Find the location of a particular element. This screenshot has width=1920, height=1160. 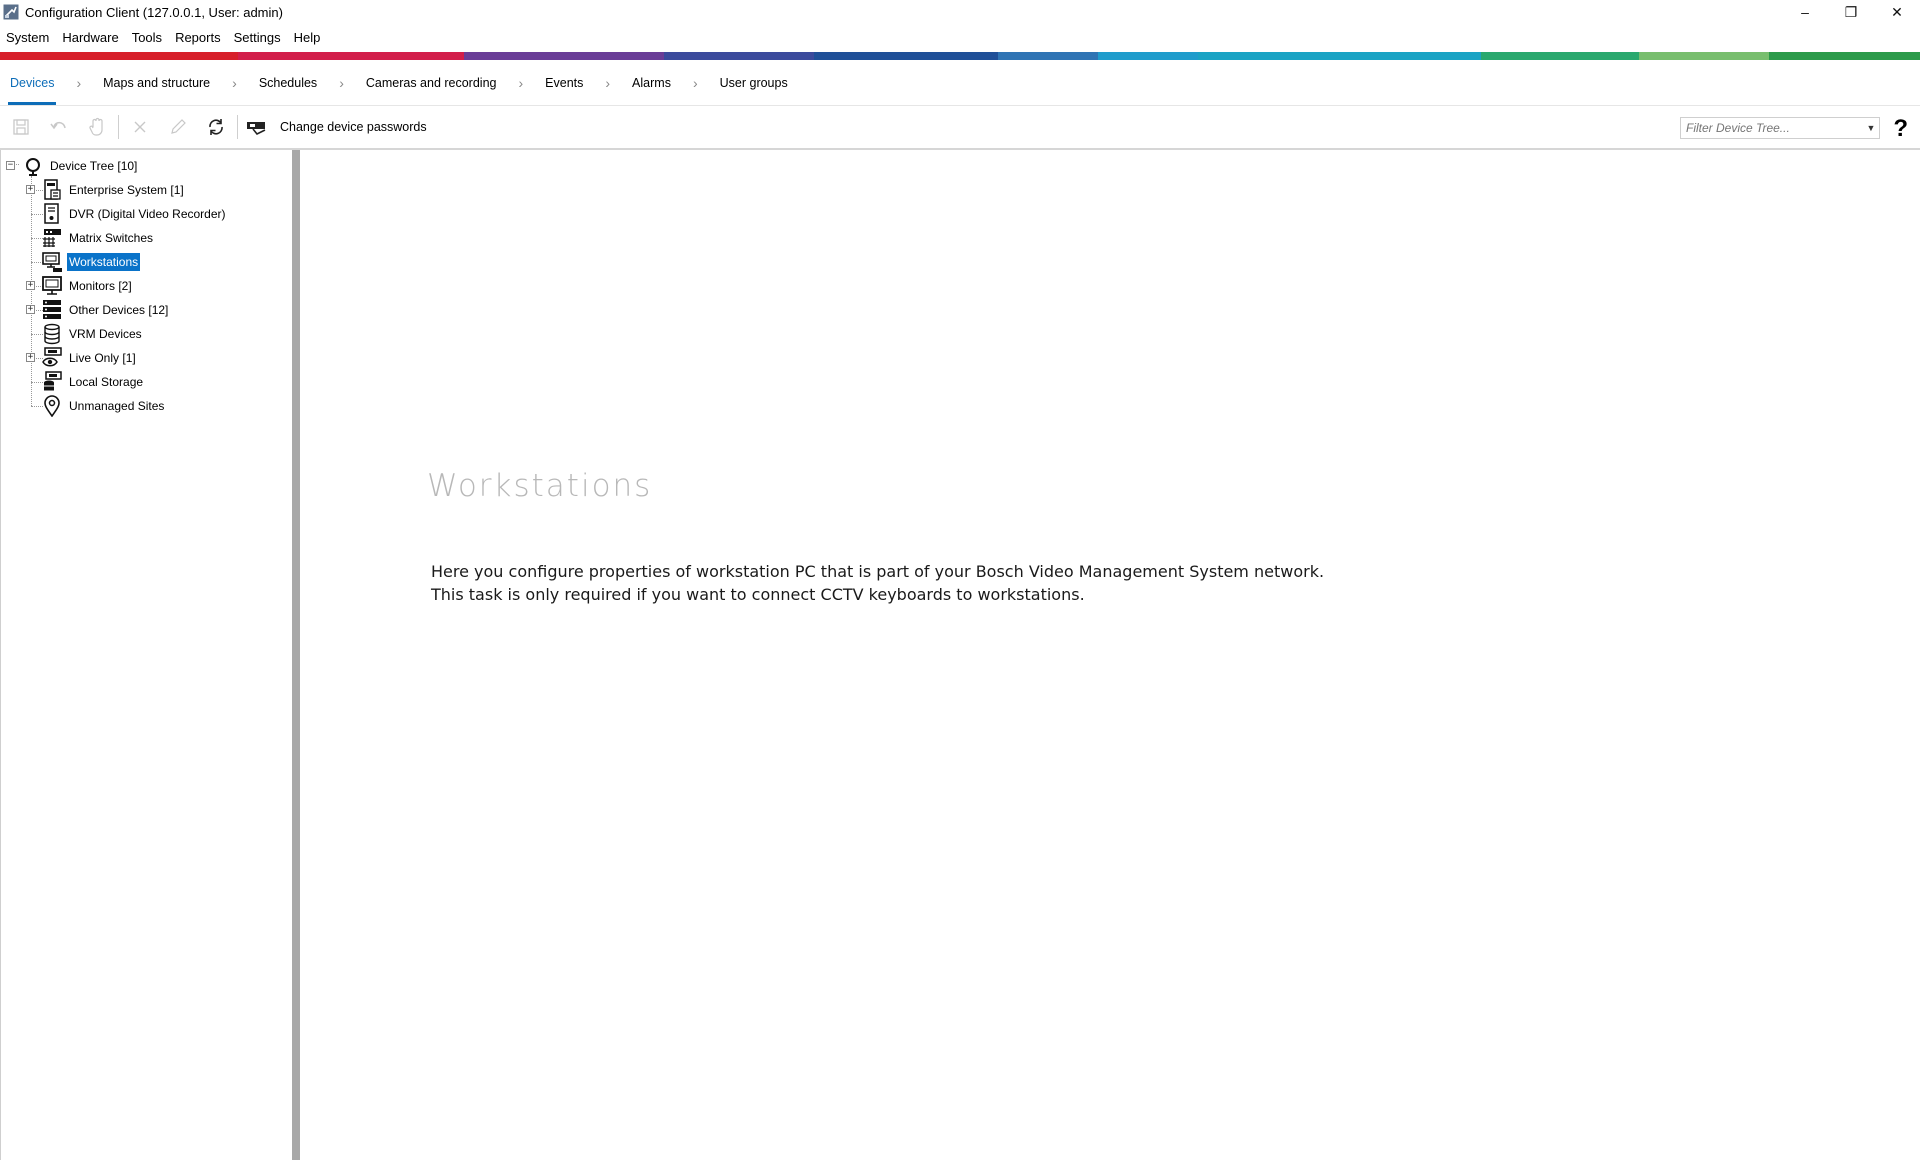

tab-alarms: Alarms is located at coordinates (651, 82).